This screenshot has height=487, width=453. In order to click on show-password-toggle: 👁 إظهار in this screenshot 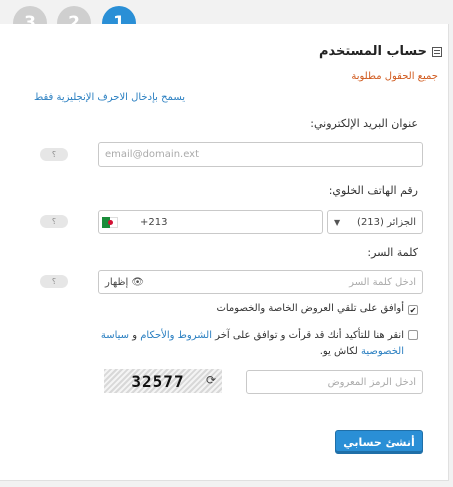, I will do `click(124, 282)`.